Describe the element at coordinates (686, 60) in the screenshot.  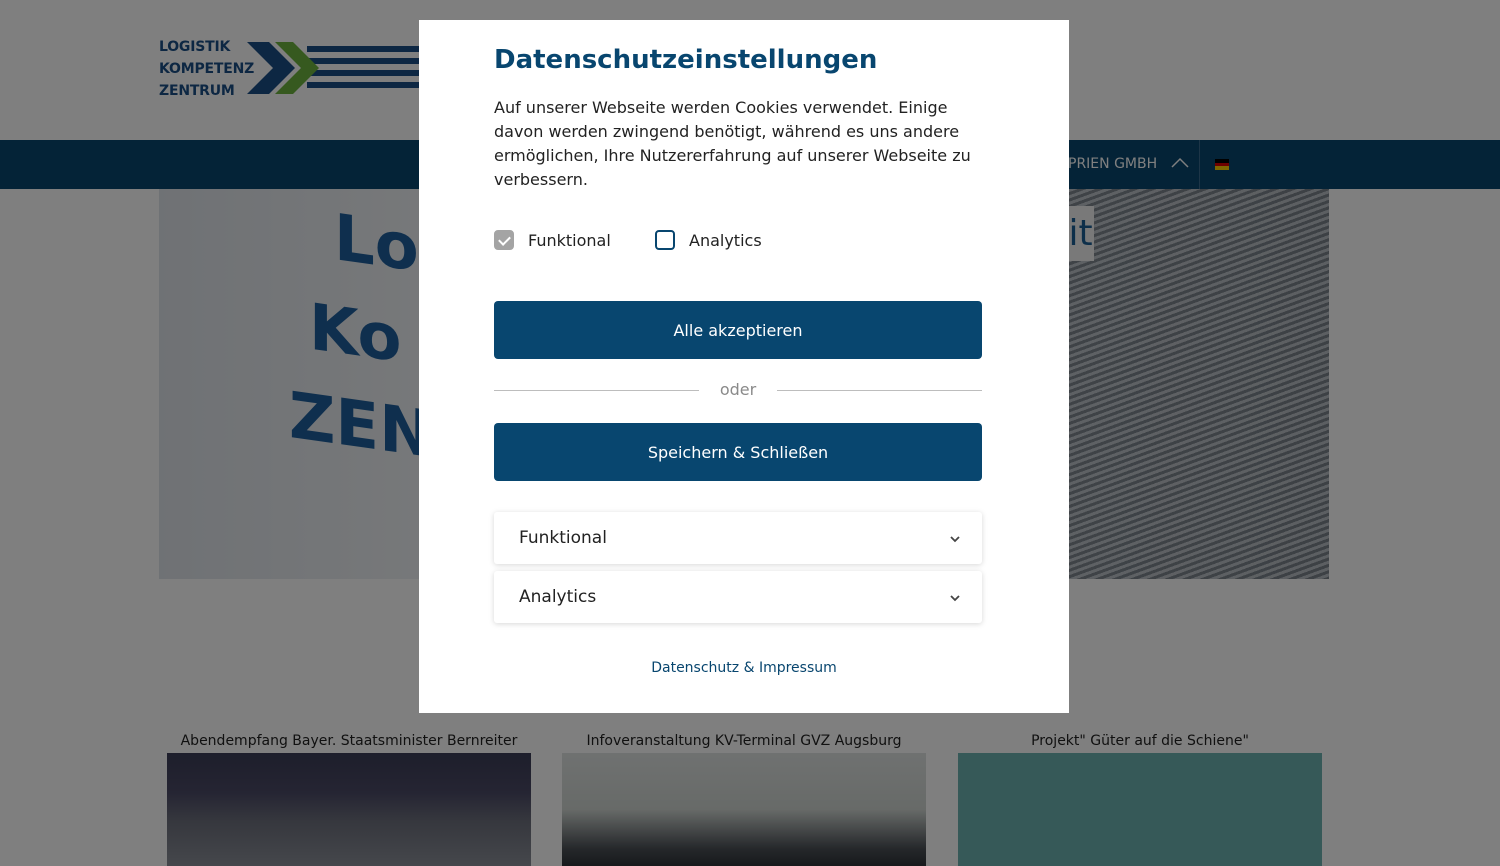
I see `dialog-title: Datenschutzeinstellungen` at that location.